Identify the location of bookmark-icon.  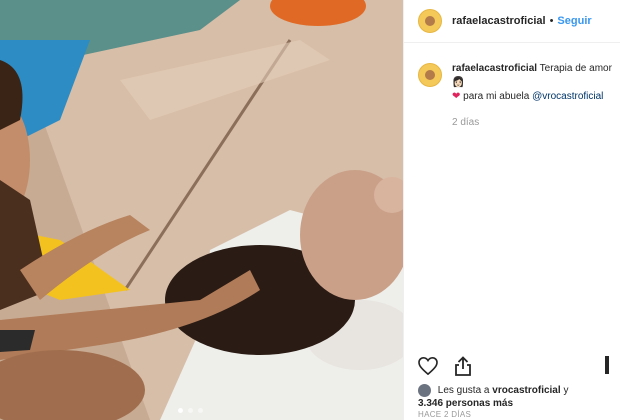
(607, 365).